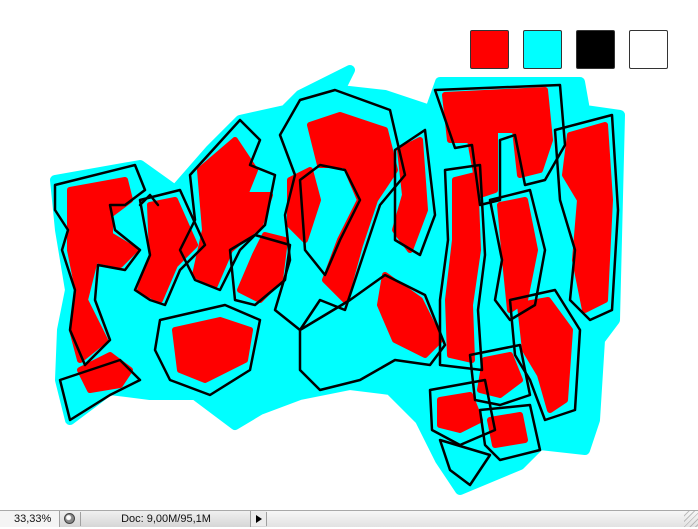  Describe the element at coordinates (30, 519) in the screenshot. I see `zoom-level-field: 33,33%` at that location.